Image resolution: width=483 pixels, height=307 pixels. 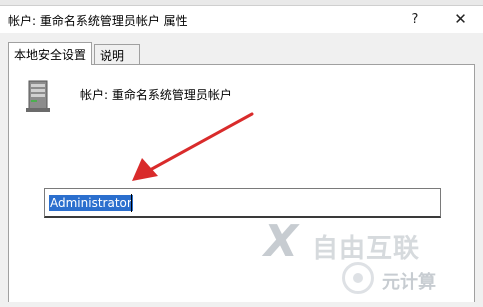 I want to click on setting-label: 帐户: 重命名系统管理员帐户, so click(x=156, y=95).